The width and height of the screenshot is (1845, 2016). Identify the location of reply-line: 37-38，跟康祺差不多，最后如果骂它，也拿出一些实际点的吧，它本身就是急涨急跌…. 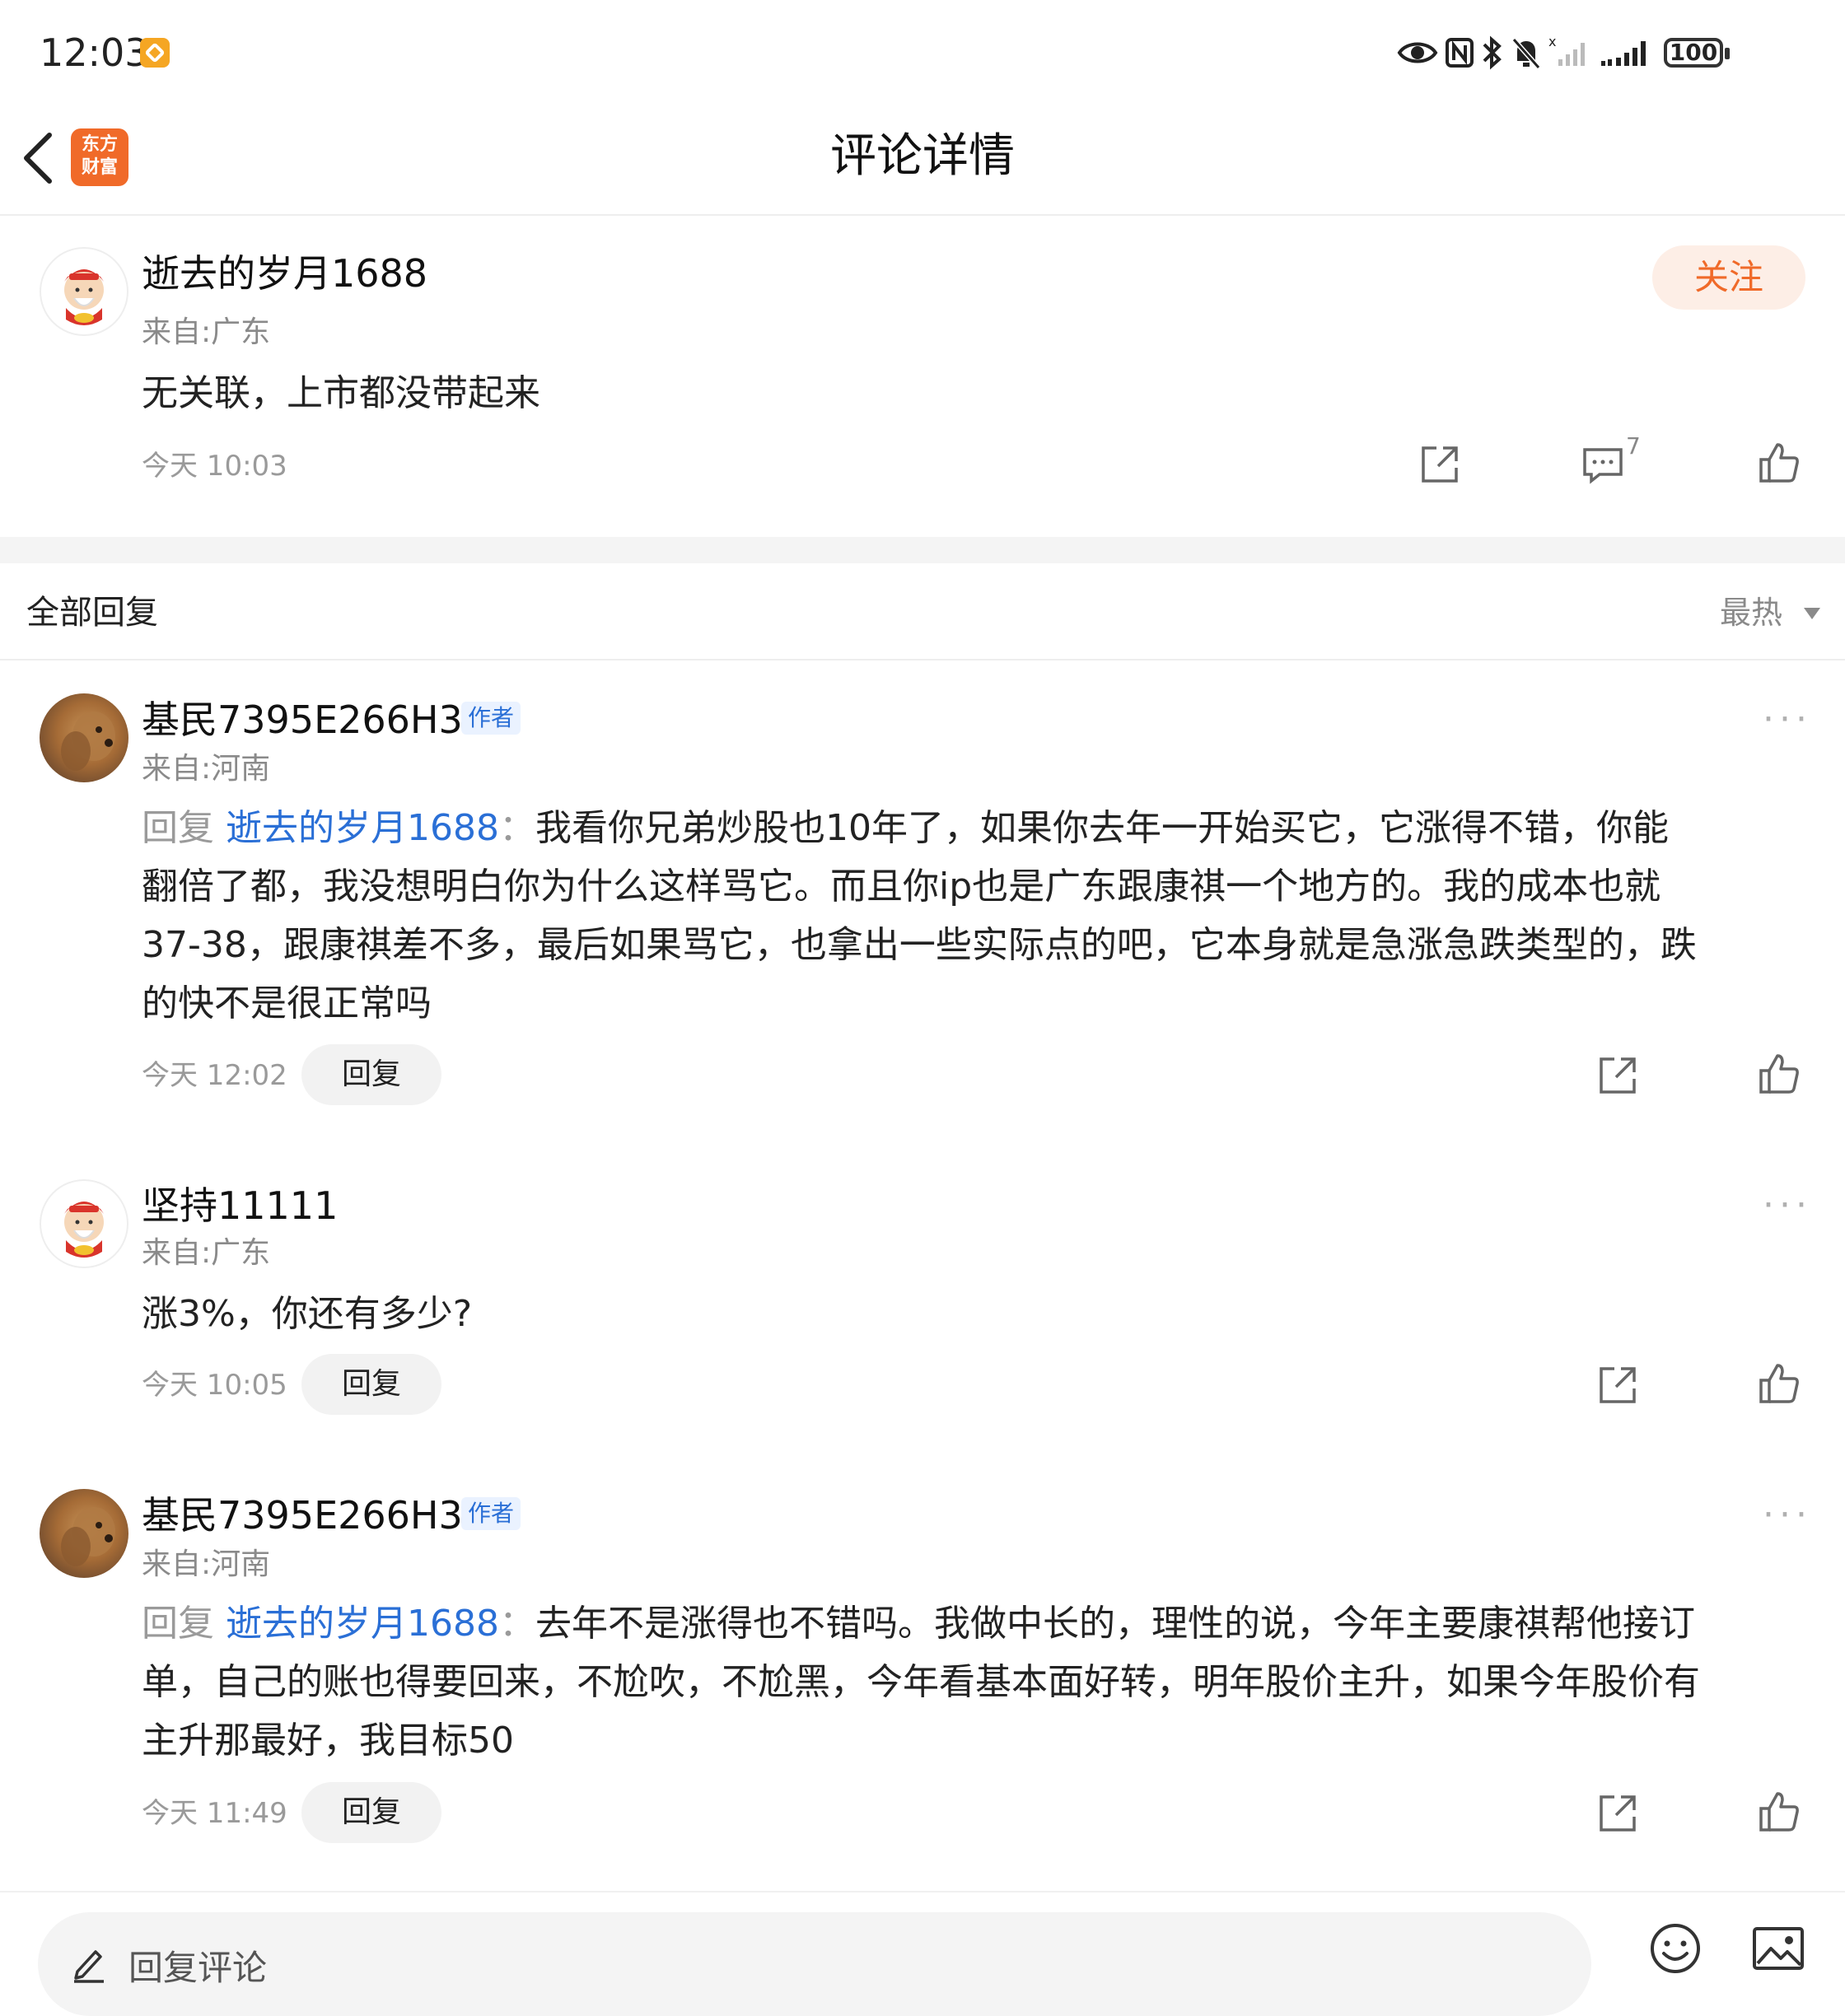
(919, 945).